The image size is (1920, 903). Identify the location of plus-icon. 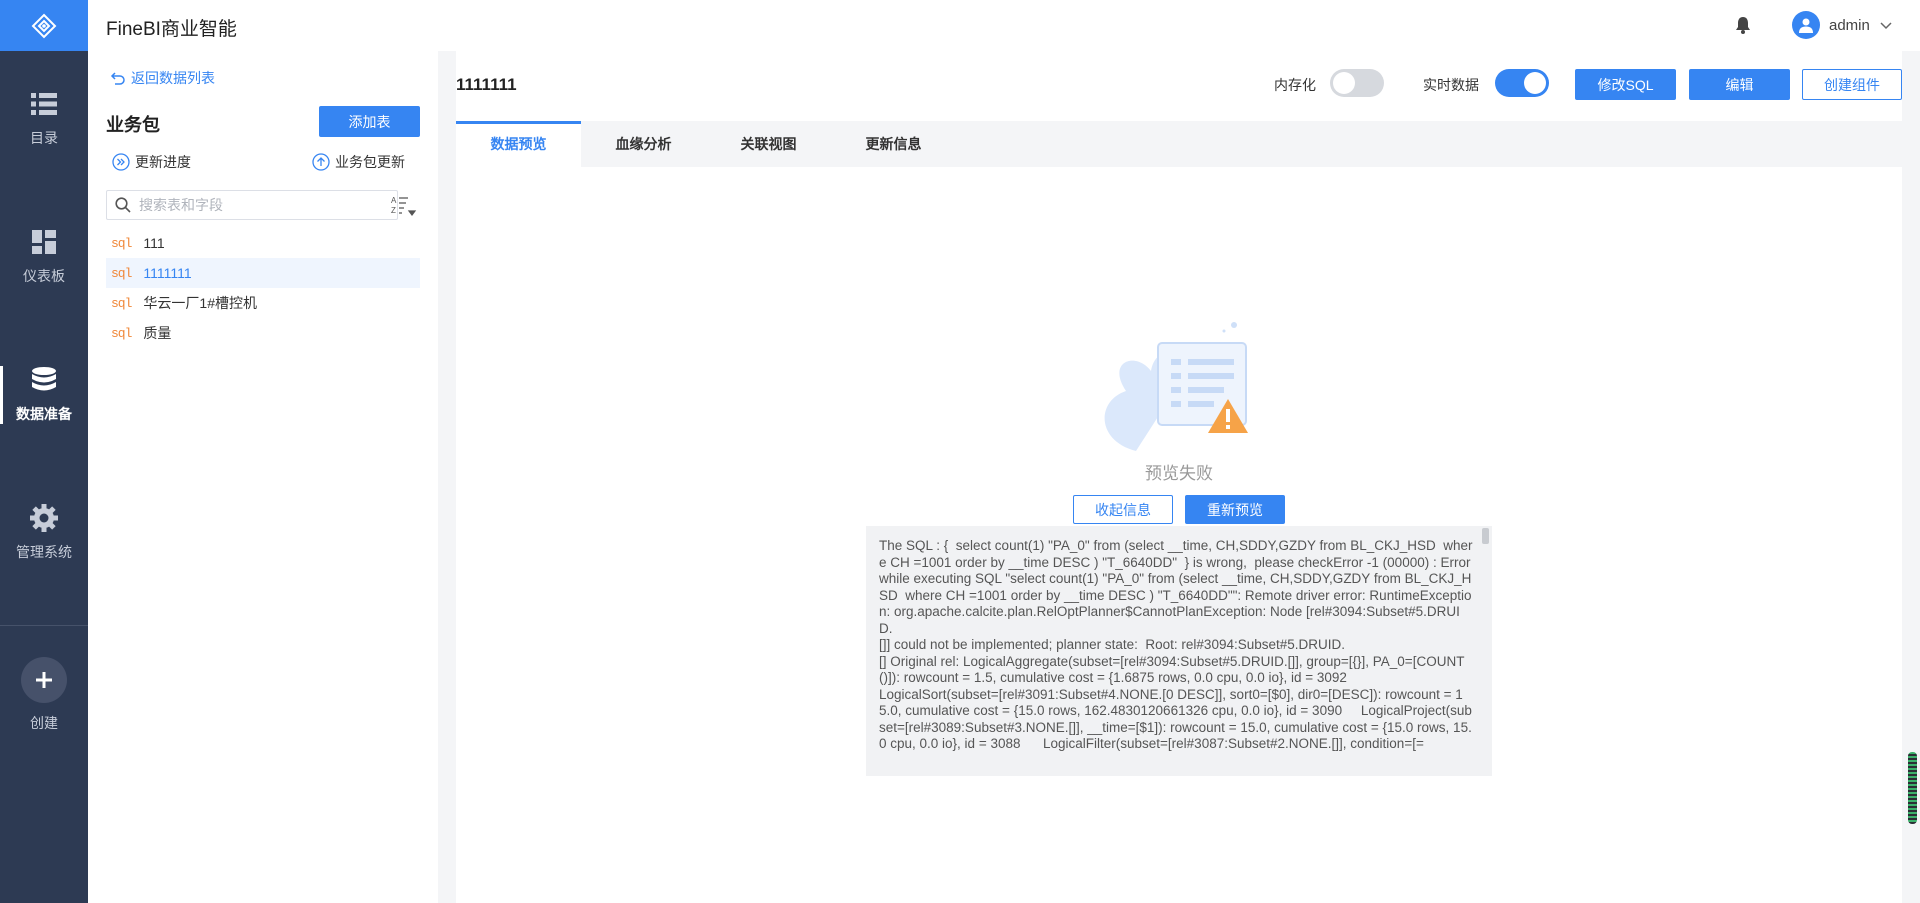
(44, 680).